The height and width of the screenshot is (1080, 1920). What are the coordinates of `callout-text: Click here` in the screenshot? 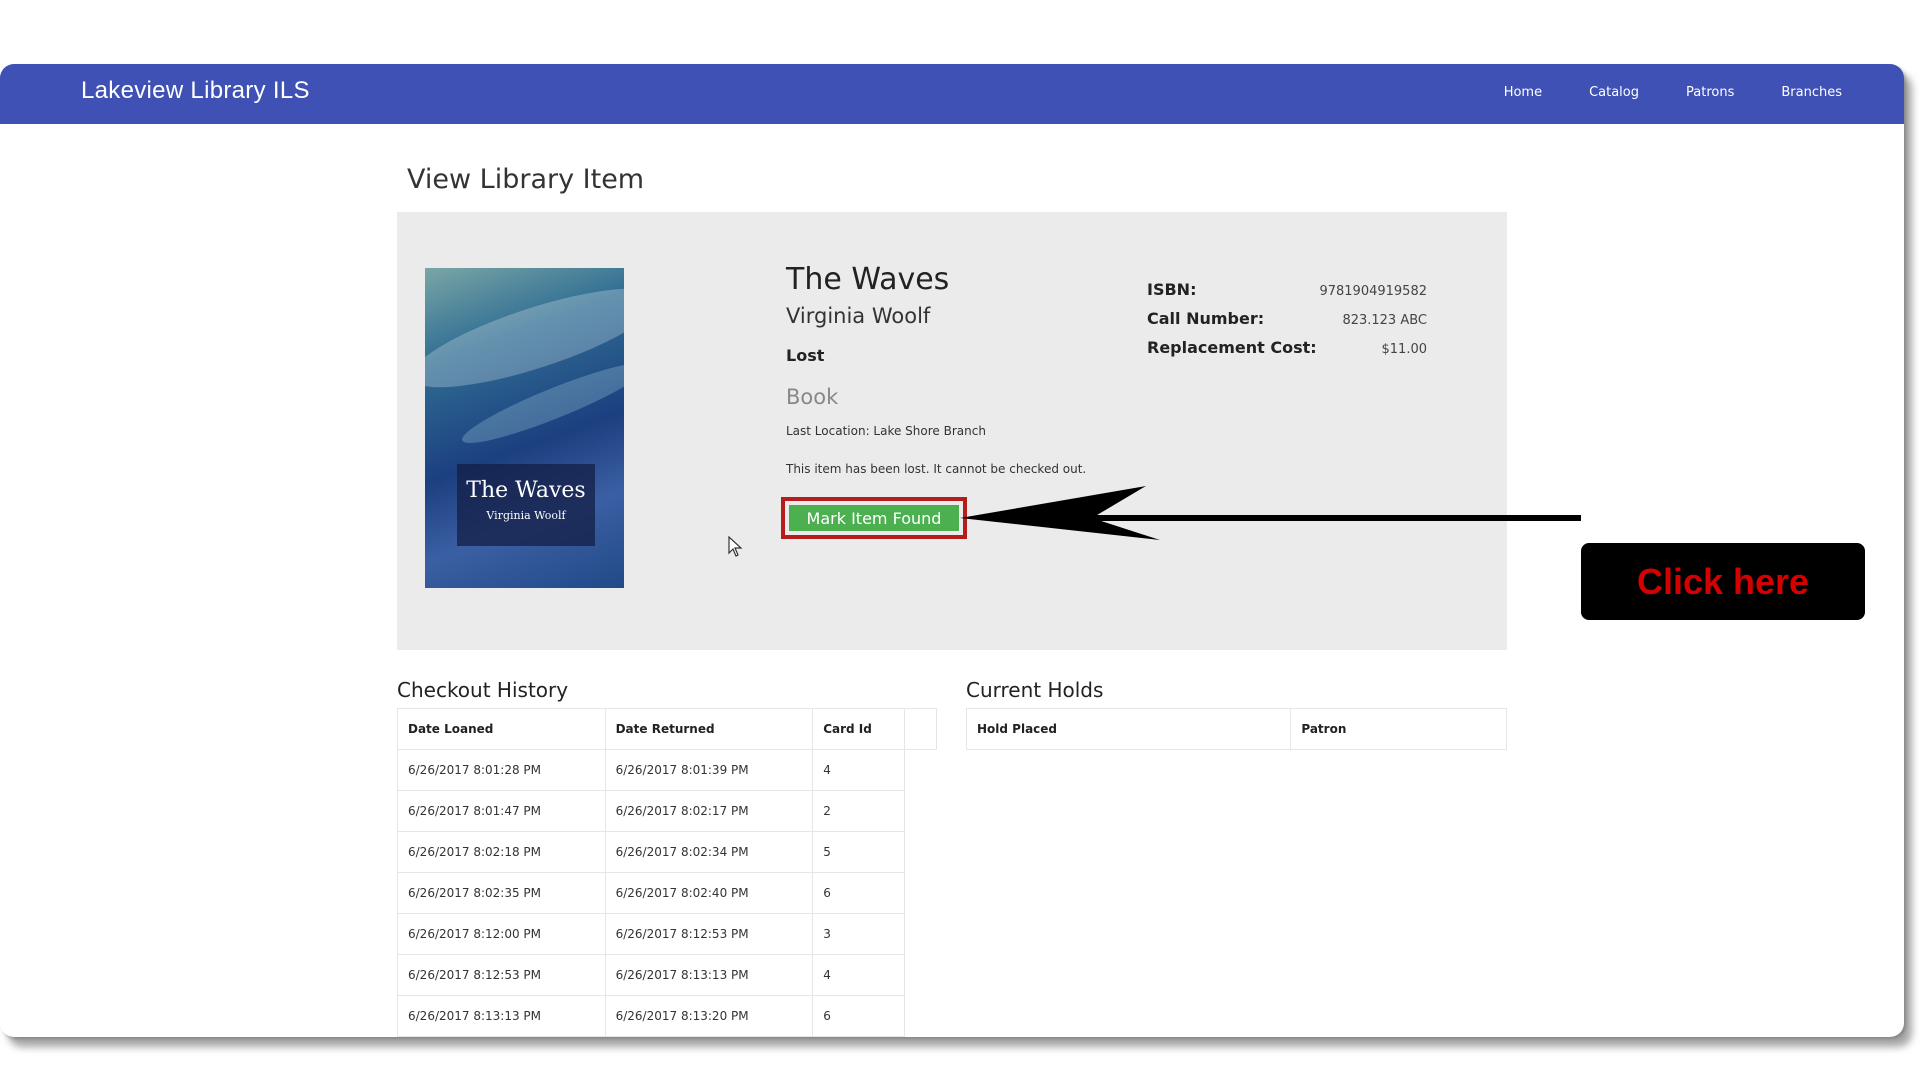 It's located at (1723, 581).